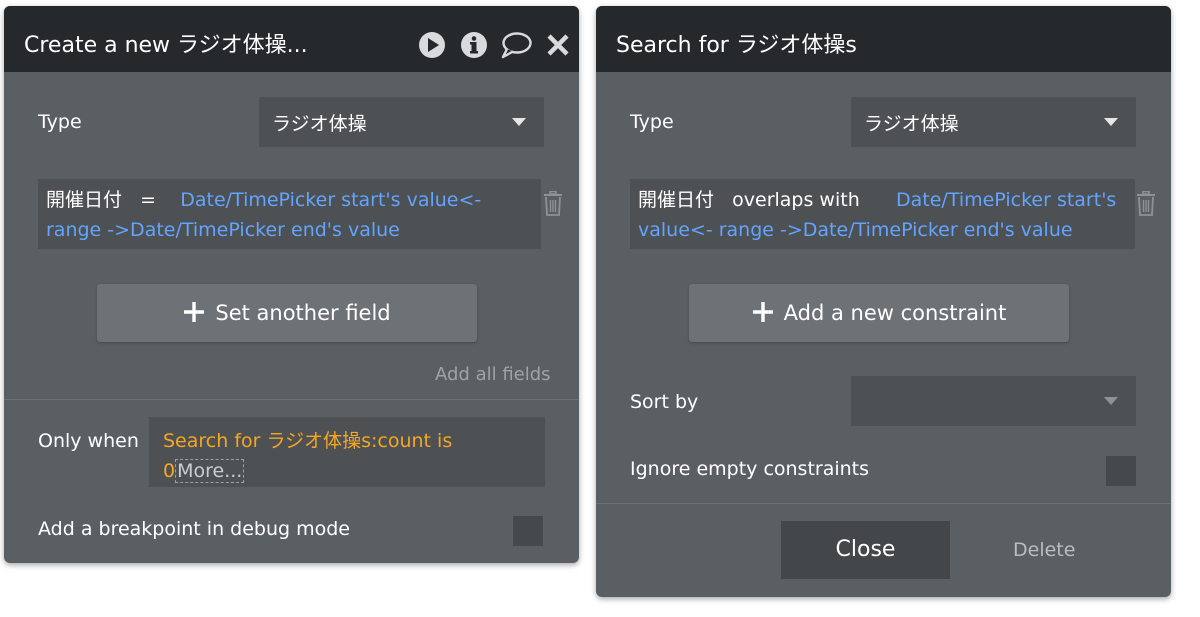  Describe the element at coordinates (88, 441) in the screenshot. I see `only-when-label: Only when` at that location.